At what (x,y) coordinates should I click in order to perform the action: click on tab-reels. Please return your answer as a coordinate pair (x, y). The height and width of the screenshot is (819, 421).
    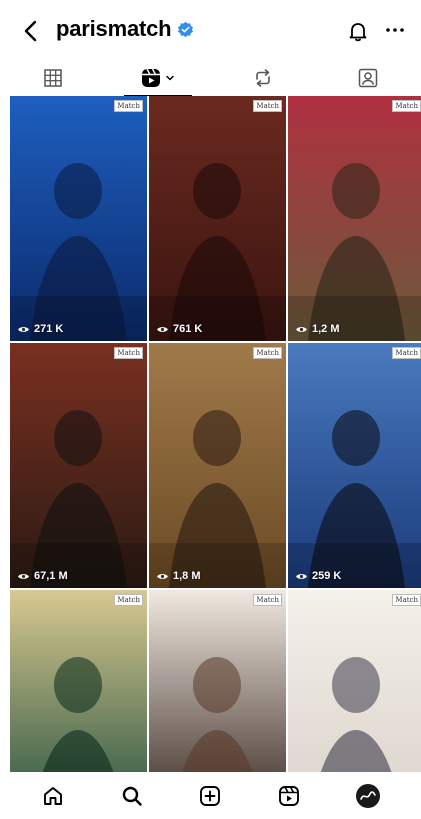
    Looking at the image, I should click on (157, 78).